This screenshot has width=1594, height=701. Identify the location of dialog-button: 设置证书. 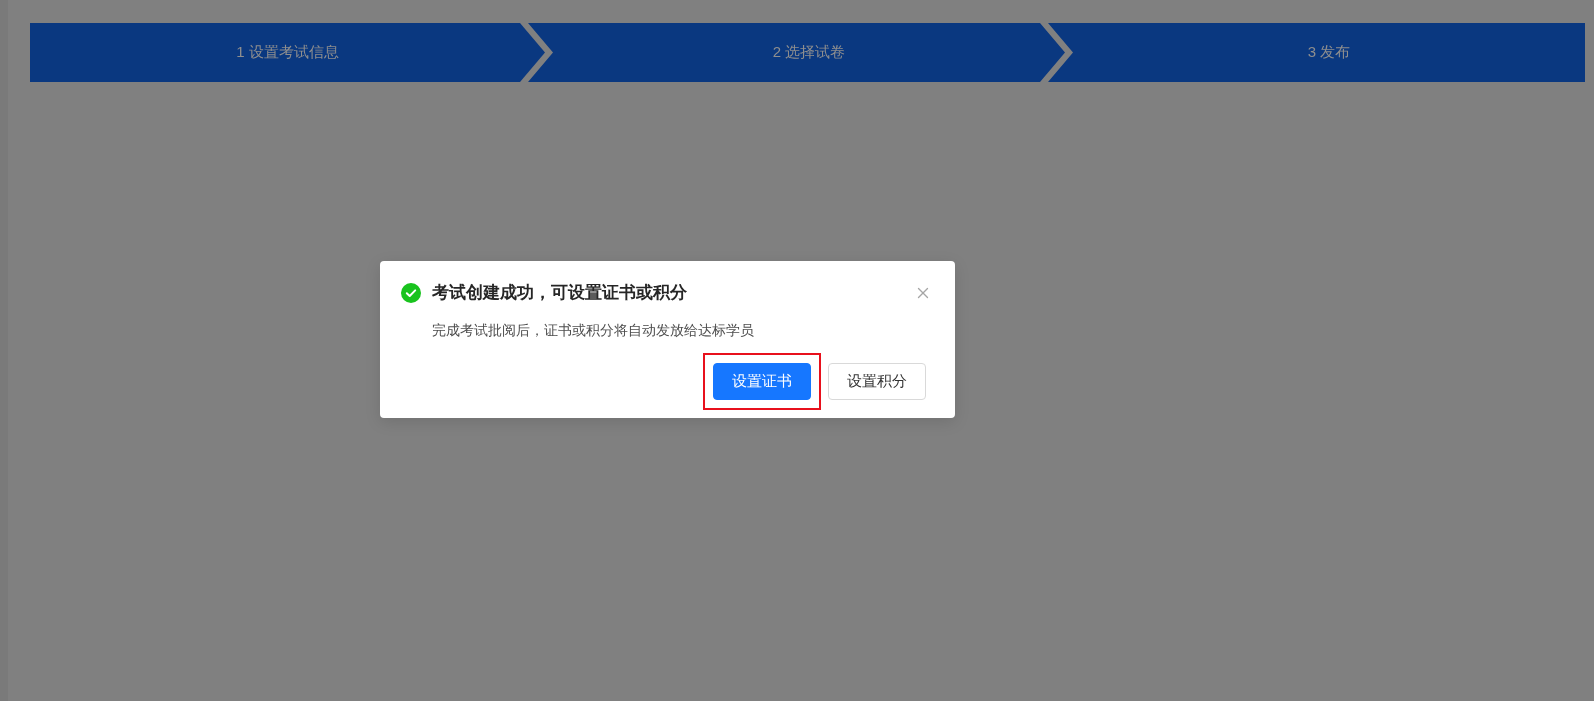
(762, 381).